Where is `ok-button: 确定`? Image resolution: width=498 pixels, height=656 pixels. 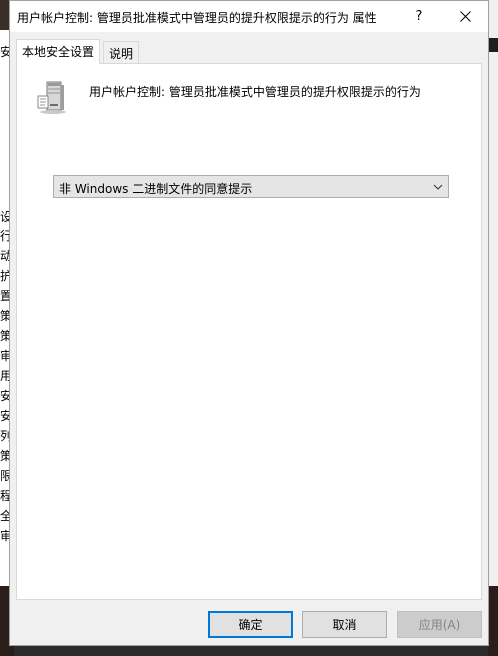
ok-button: 确定 is located at coordinates (250, 624).